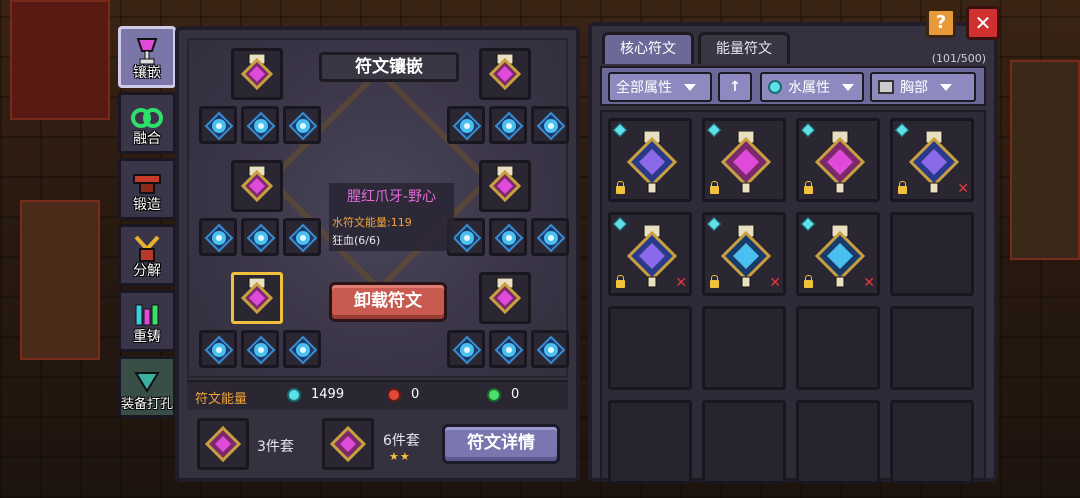 This screenshot has height=498, width=1080. I want to click on attribute-filter-label: 全部属性, so click(644, 88).